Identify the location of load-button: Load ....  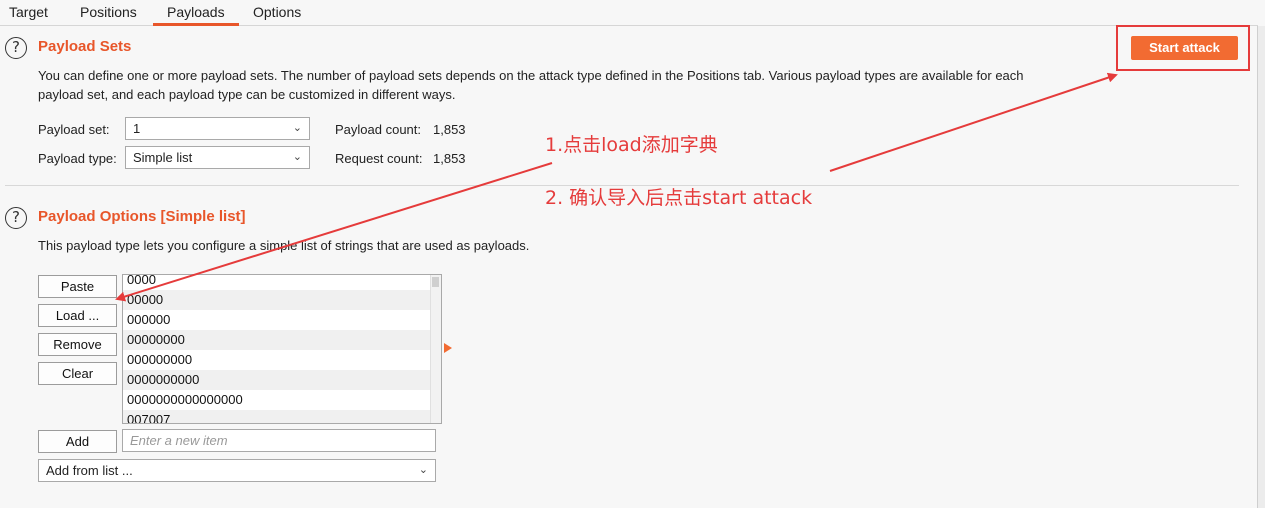
(77, 315).